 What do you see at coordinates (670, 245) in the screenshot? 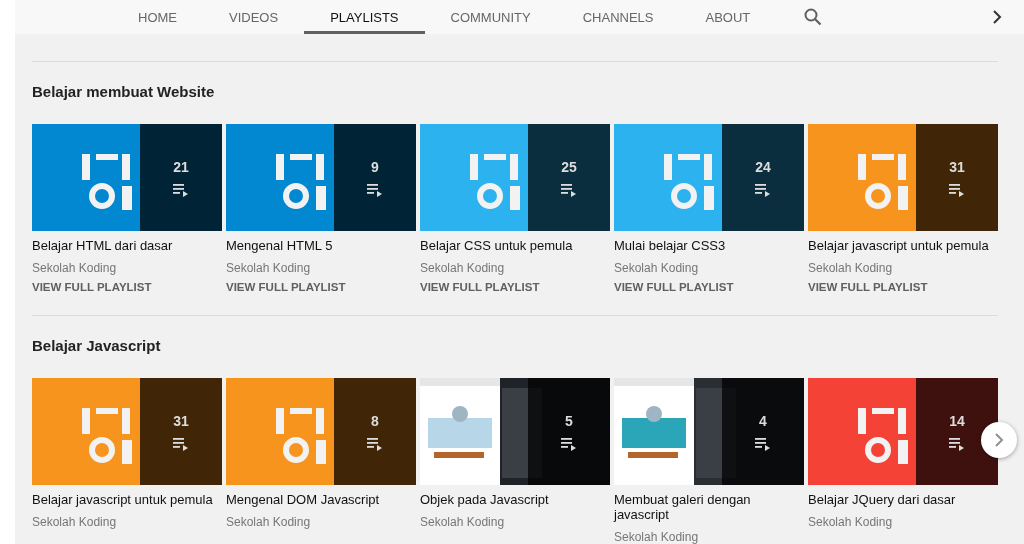
I see `playlist-title: Mulai belajar CSS3` at bounding box center [670, 245].